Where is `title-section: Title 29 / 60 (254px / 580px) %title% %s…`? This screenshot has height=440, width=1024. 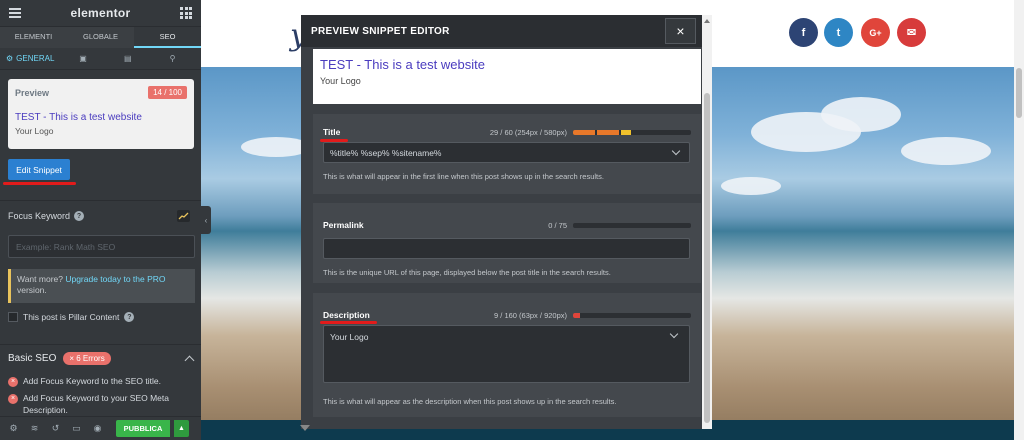 title-section: Title 29 / 60 (254px / 580px) %title% %s… is located at coordinates (507, 154).